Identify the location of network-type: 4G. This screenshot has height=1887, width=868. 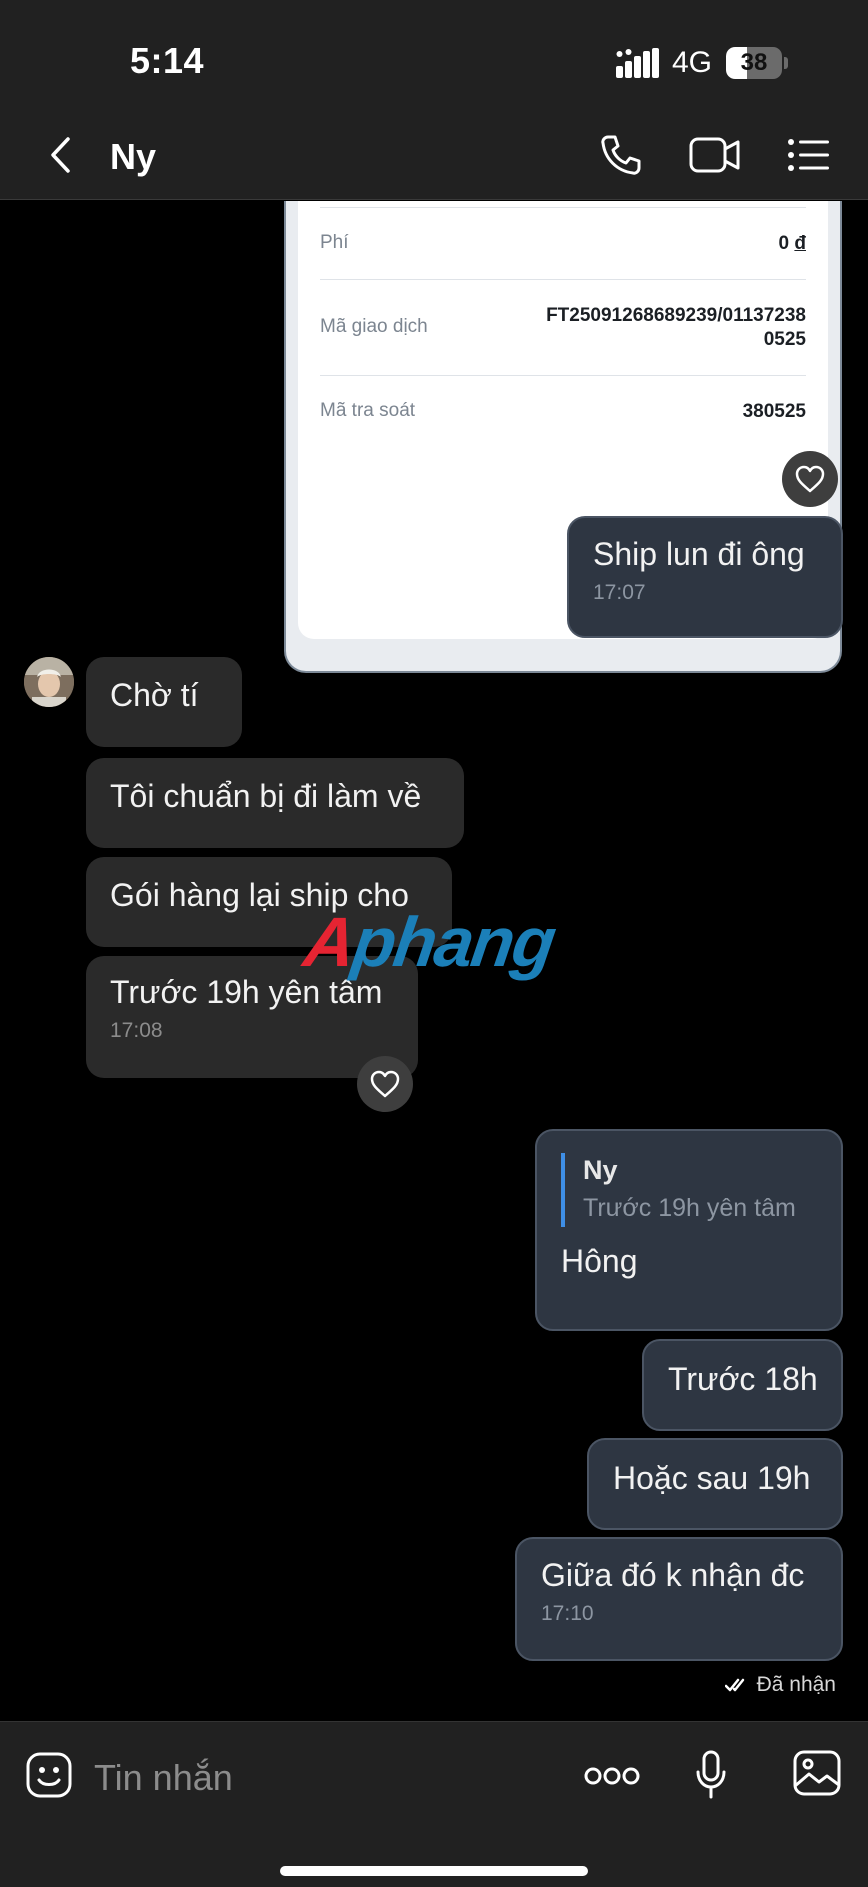
(692, 62).